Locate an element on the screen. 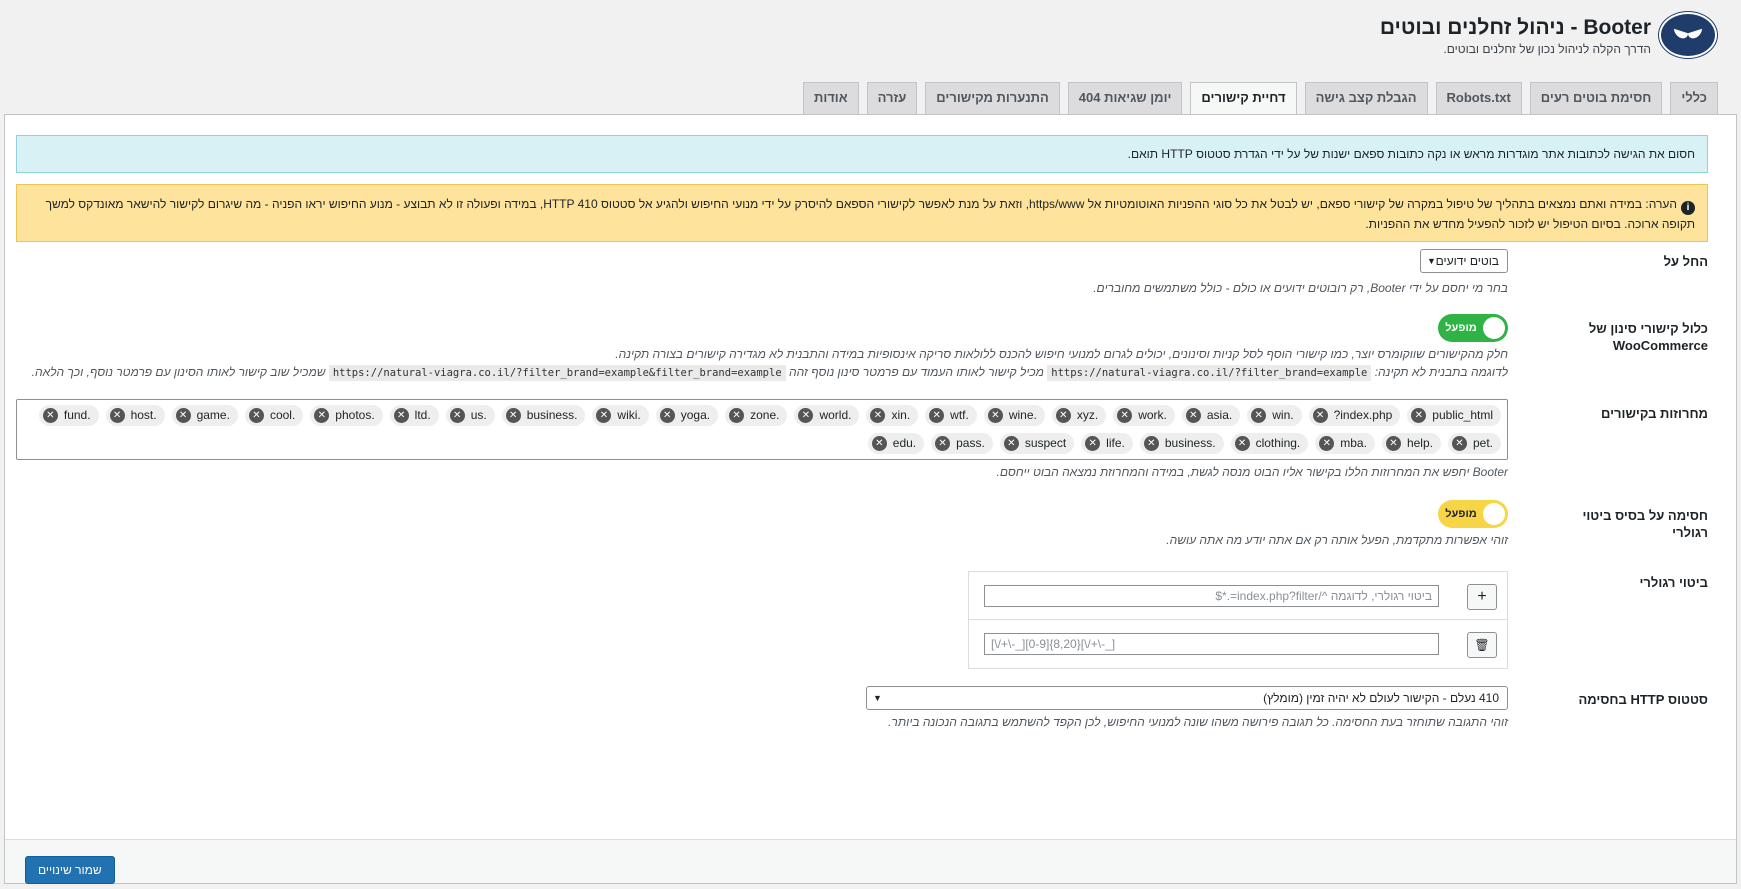  string-tag-label: us. is located at coordinates (478, 415).